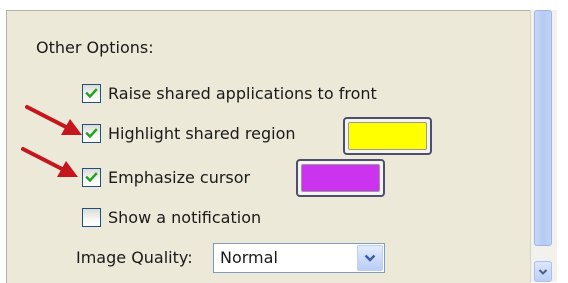  What do you see at coordinates (242, 93) in the screenshot?
I see `raise-shared-apps-label: Raise shared applications to front` at bounding box center [242, 93].